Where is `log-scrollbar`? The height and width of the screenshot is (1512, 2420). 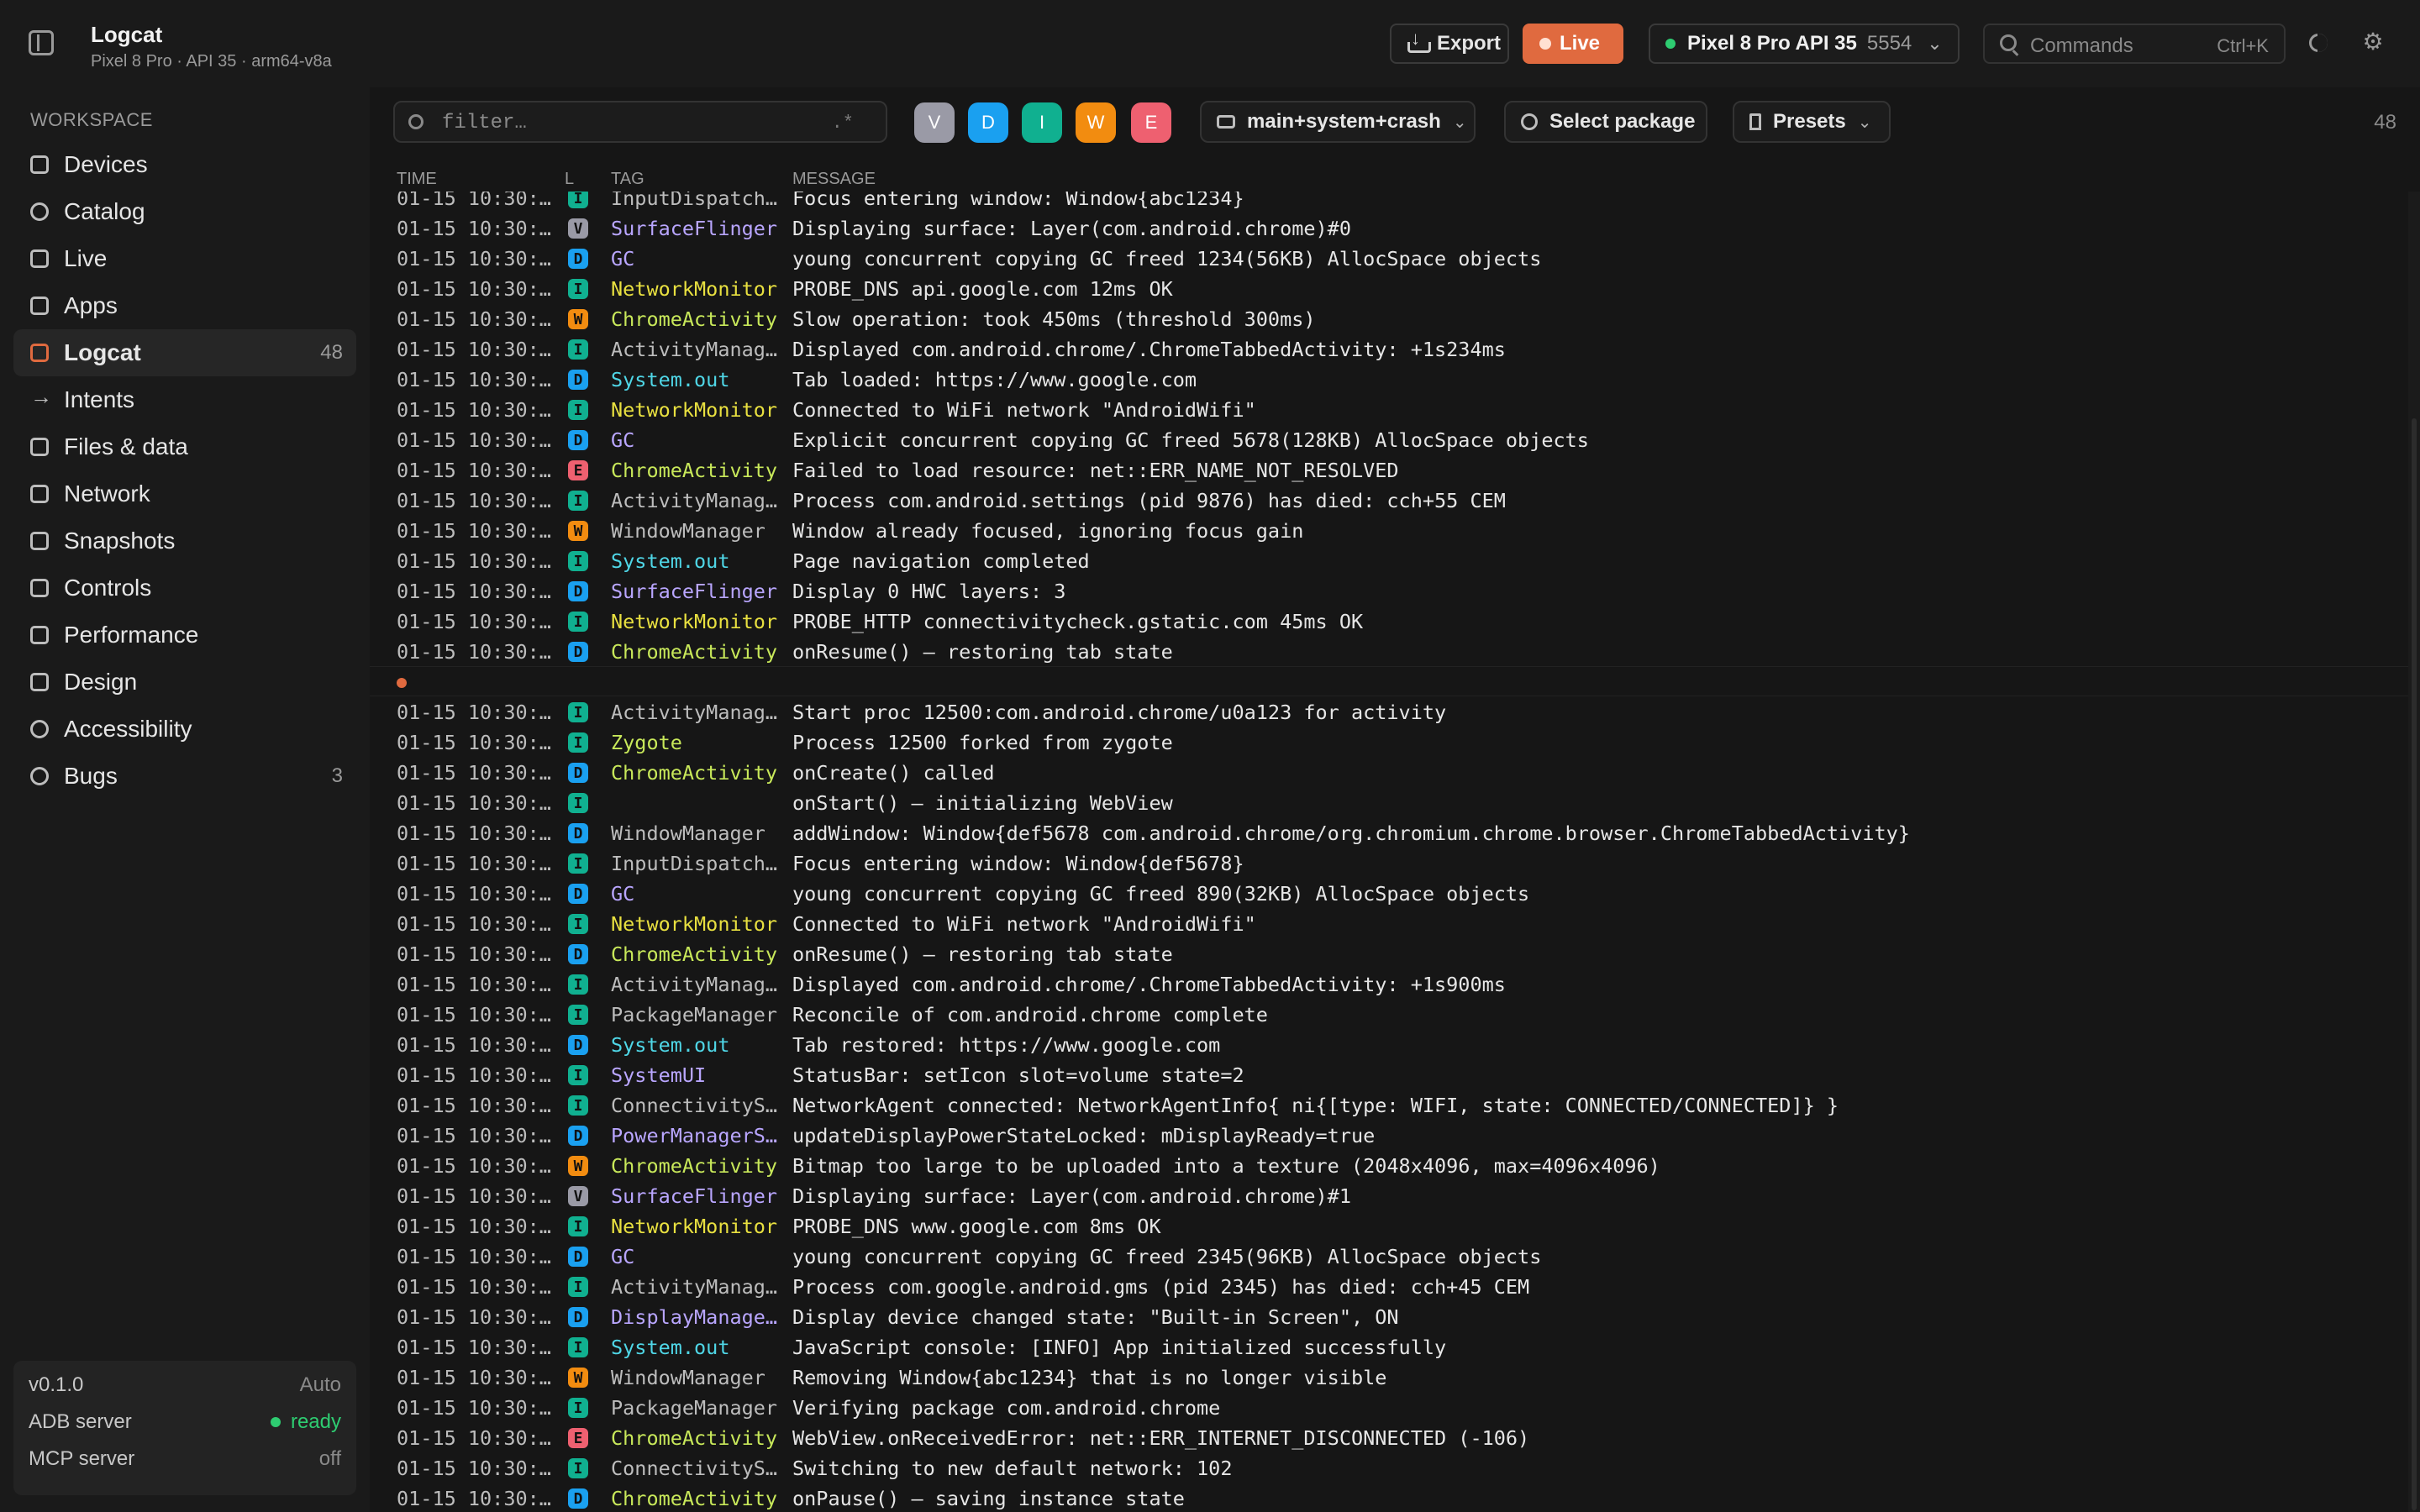 log-scrollbar is located at coordinates (2414, 852).